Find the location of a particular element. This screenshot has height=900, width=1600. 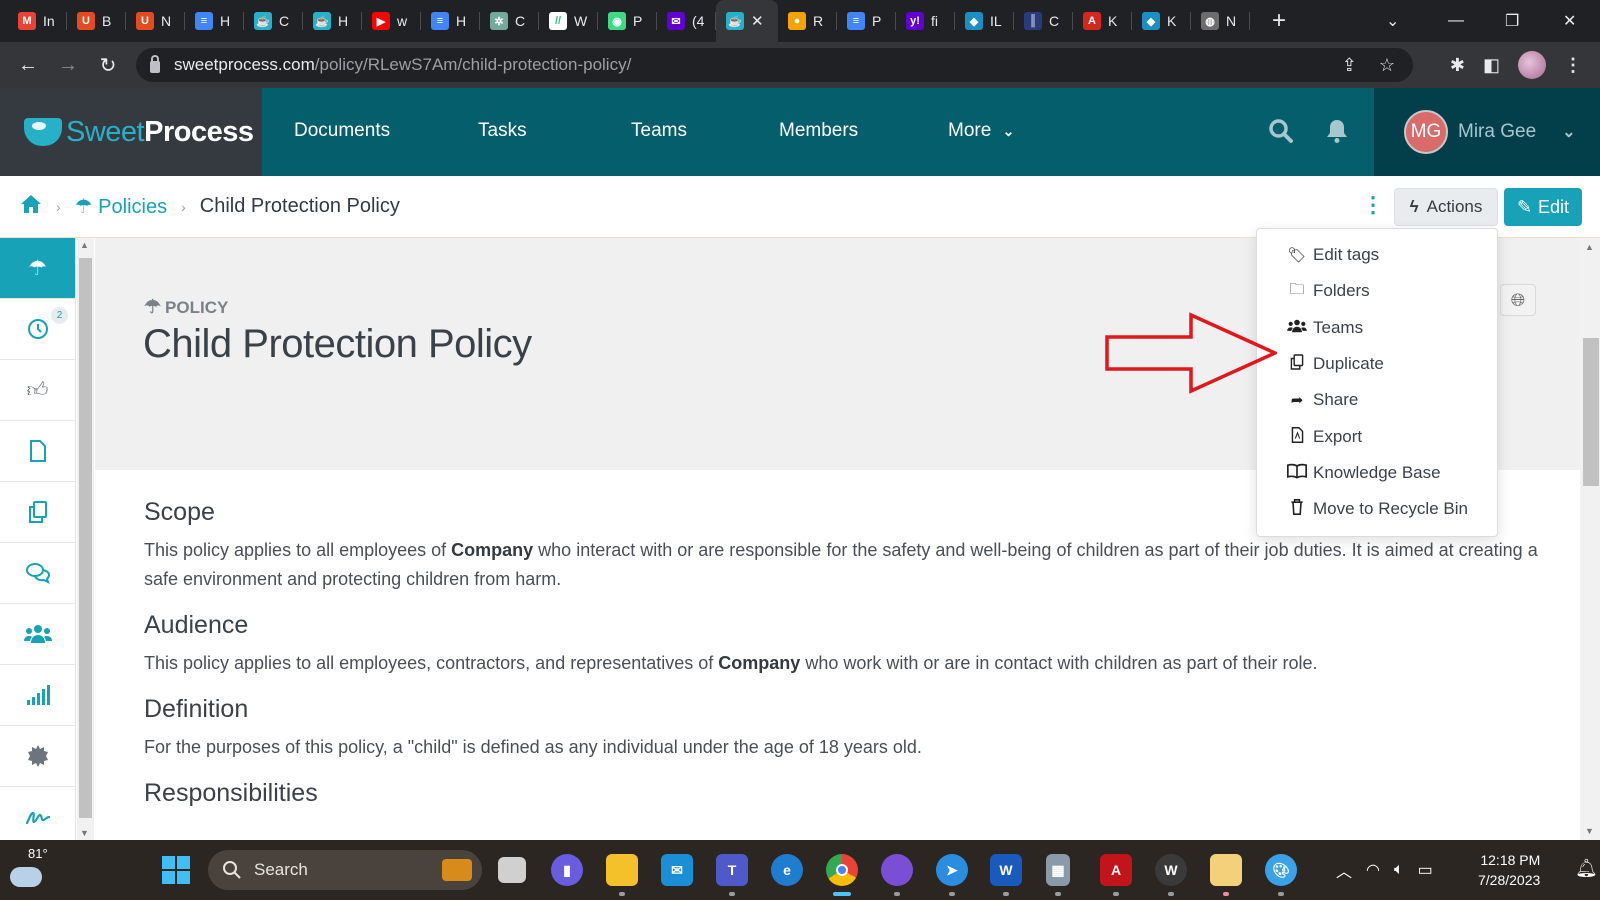

battery-icon: ▭ is located at coordinates (1425, 870).